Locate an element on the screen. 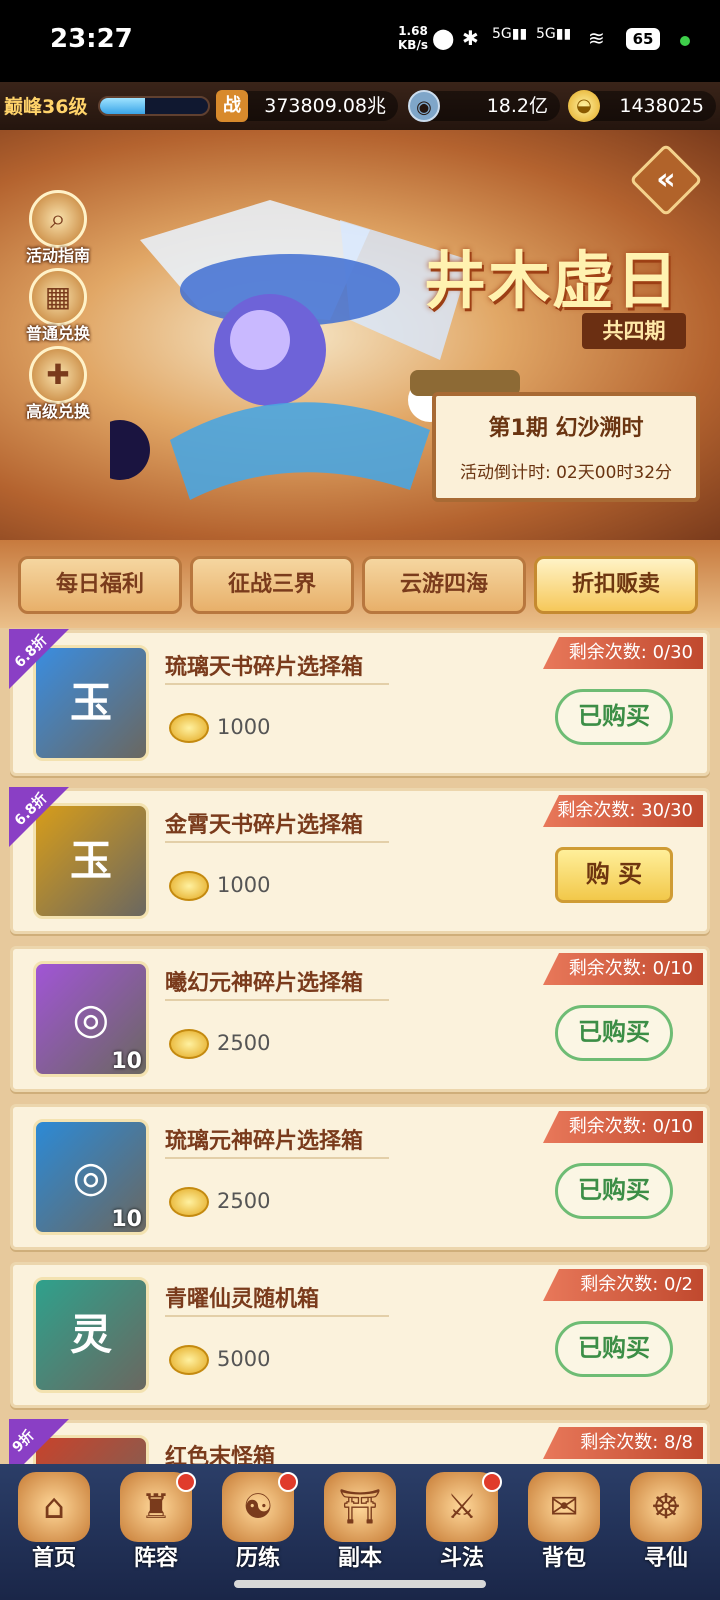 This screenshot has width=720, height=1600. nav-label: 斗法 is located at coordinates (461, 1558).